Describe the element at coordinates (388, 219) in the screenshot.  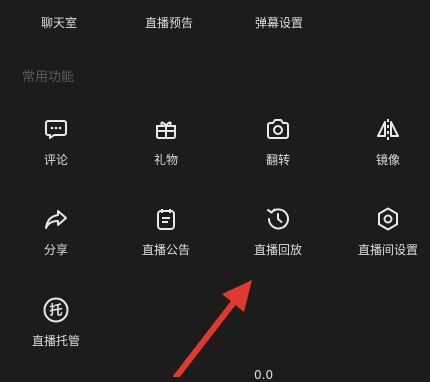
I see `settings-icon` at that location.